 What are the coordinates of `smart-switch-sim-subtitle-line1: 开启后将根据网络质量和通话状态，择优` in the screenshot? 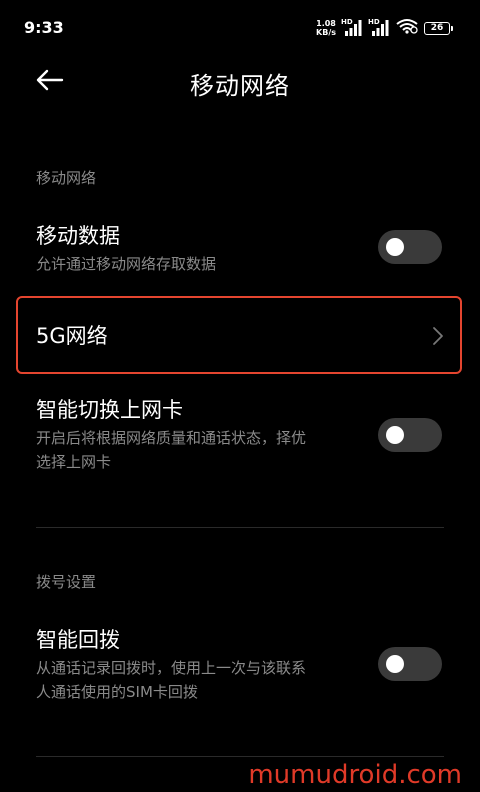 It's located at (171, 438).